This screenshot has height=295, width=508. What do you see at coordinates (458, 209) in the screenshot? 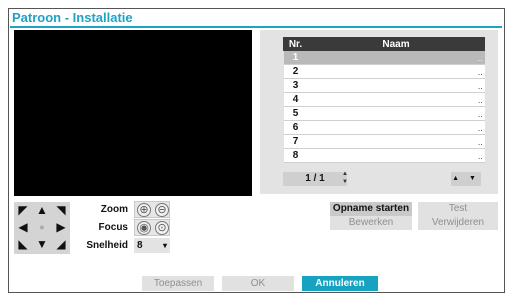
I see `test-button: Test` at bounding box center [458, 209].